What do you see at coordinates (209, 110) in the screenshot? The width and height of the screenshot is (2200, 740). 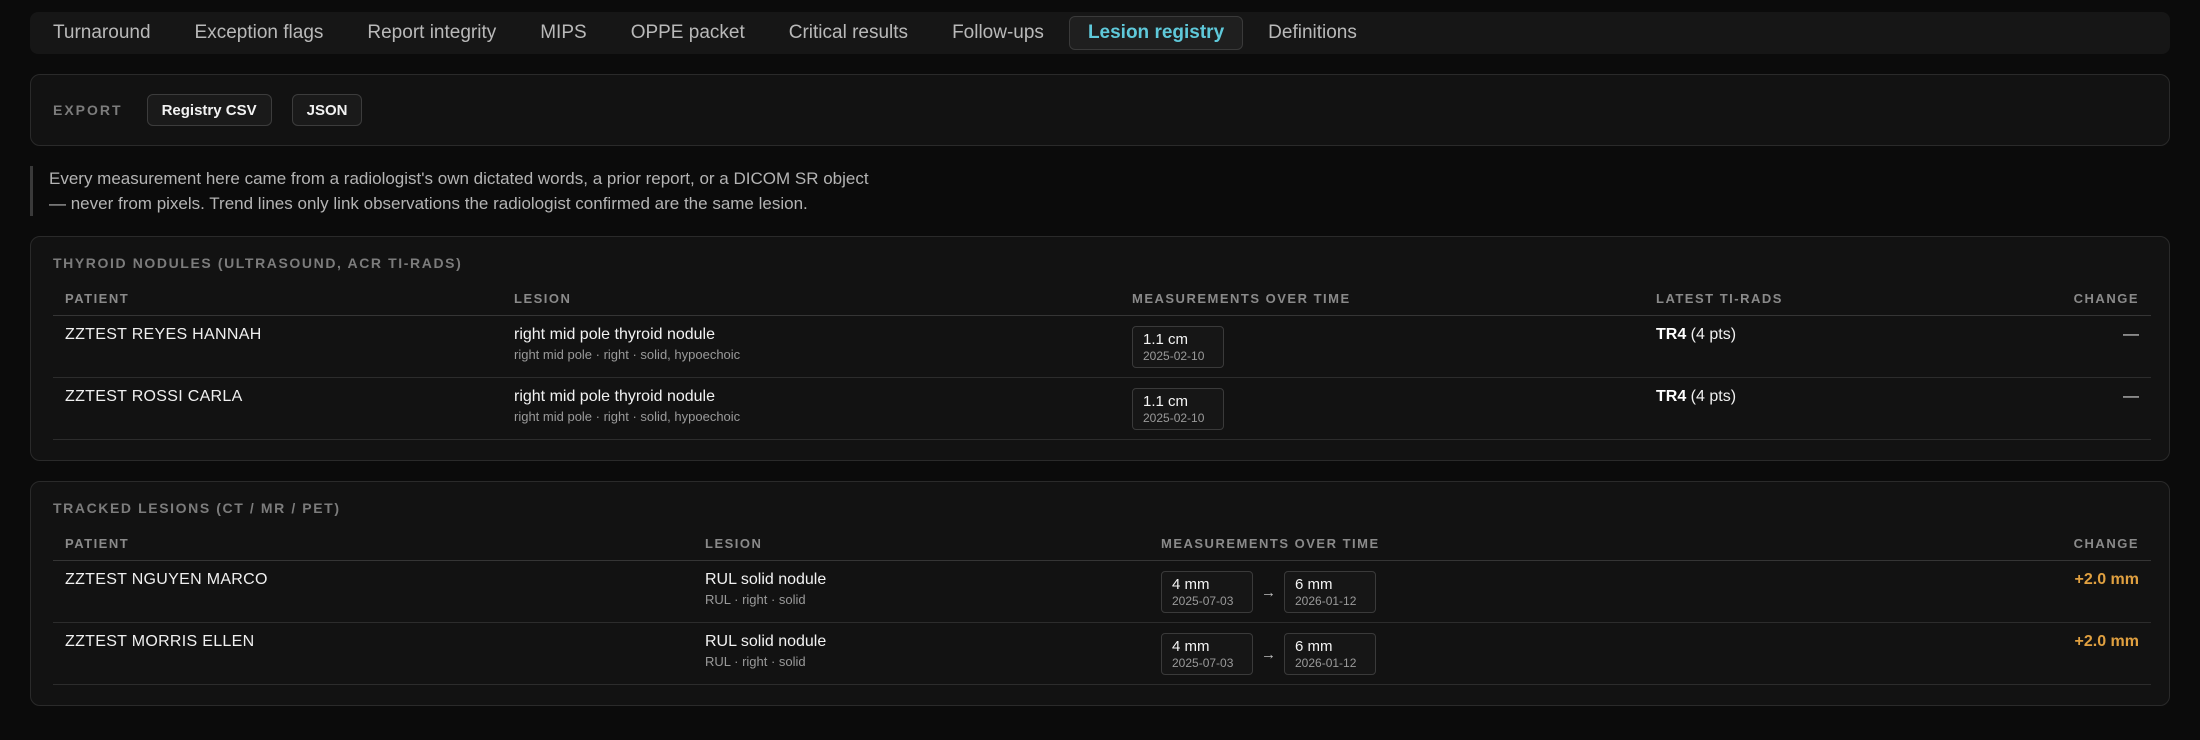 I see `export-registry-csv-button: Registry CSV` at bounding box center [209, 110].